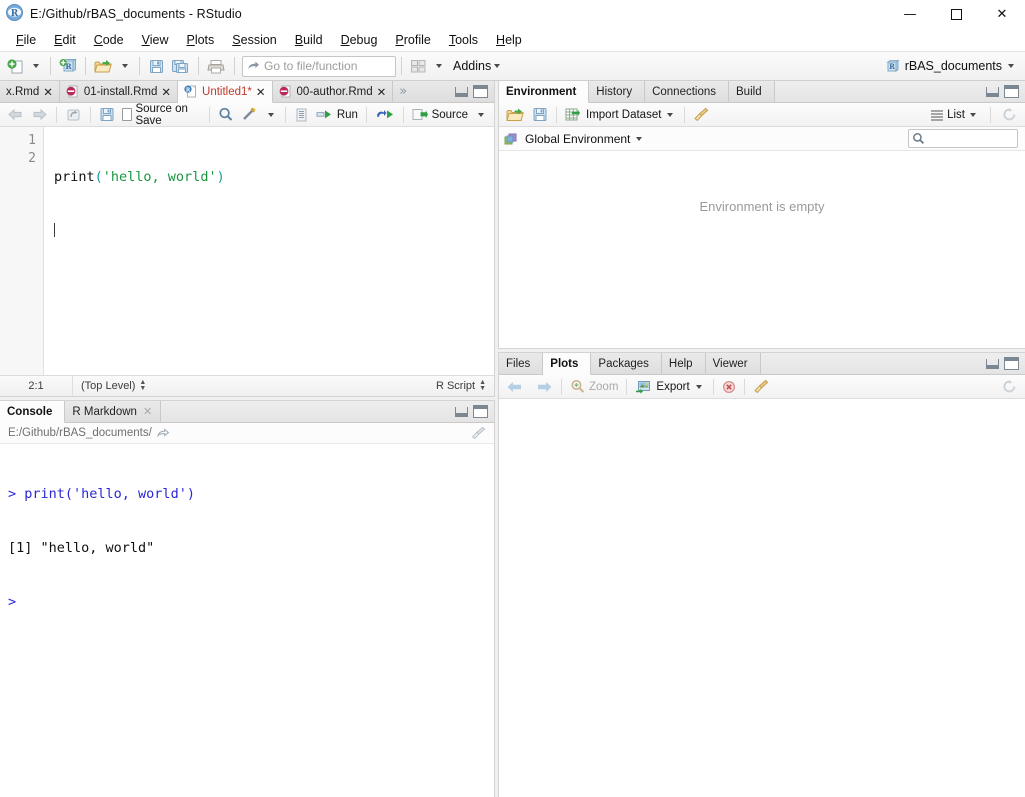  I want to click on menu-session: Session, so click(254, 40).